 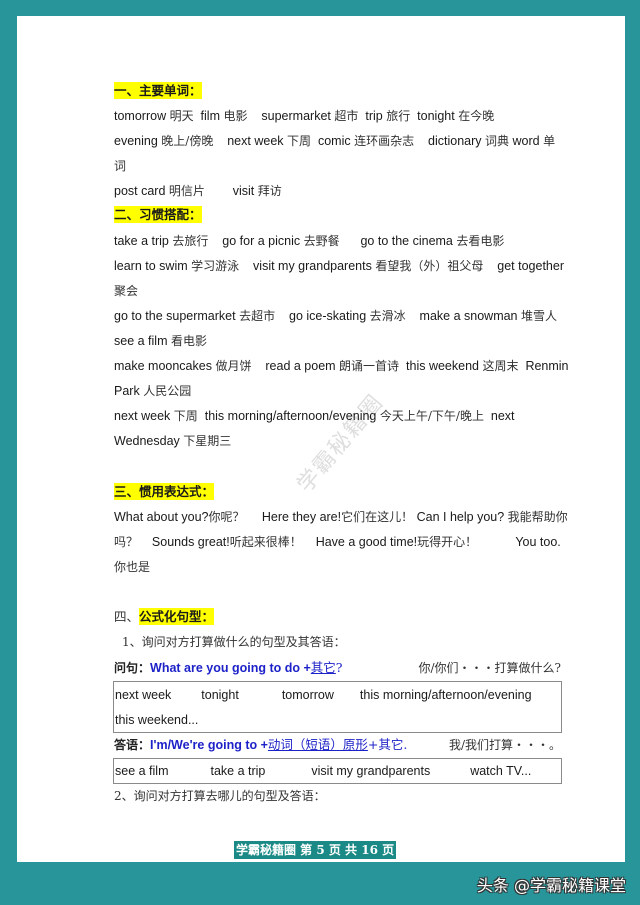 I want to click on english-term: film, so click(x=210, y=116).